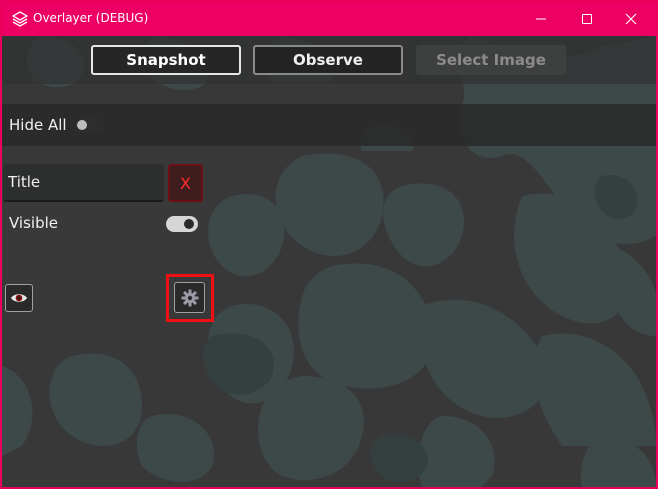 The height and width of the screenshot is (489, 658). I want to click on close-icon, so click(631, 19).